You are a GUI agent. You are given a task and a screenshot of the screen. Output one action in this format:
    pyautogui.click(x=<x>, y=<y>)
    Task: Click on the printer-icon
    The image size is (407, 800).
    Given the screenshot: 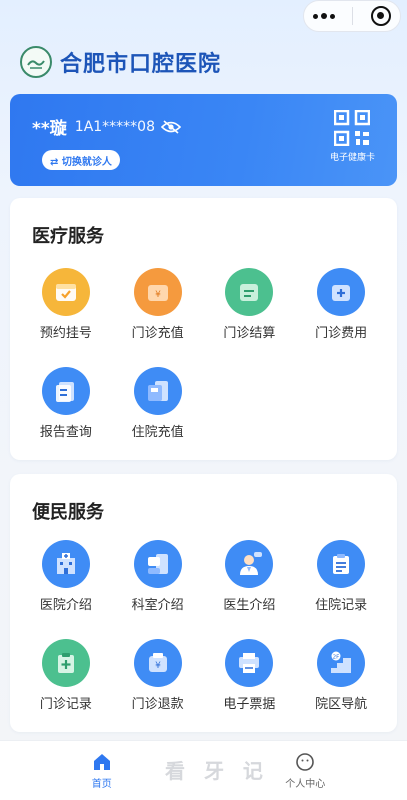 What is the action you would take?
    pyautogui.click(x=249, y=663)
    